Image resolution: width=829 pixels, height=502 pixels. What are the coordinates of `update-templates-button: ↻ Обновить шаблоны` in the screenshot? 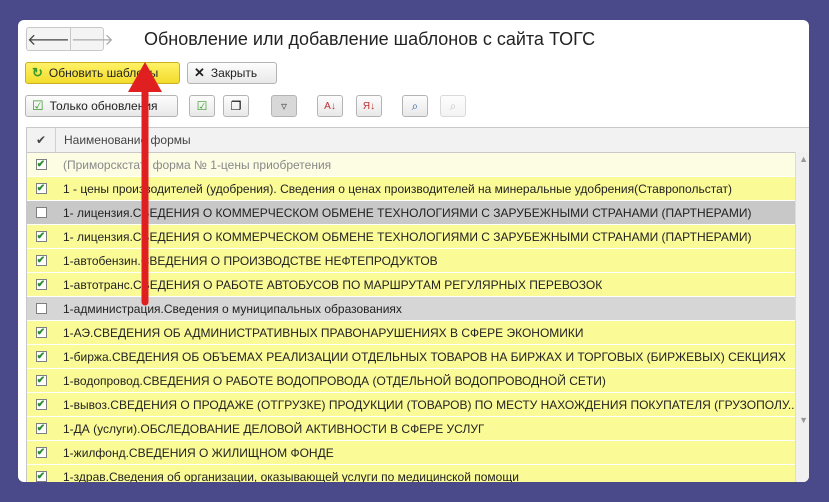 It's located at (102, 73).